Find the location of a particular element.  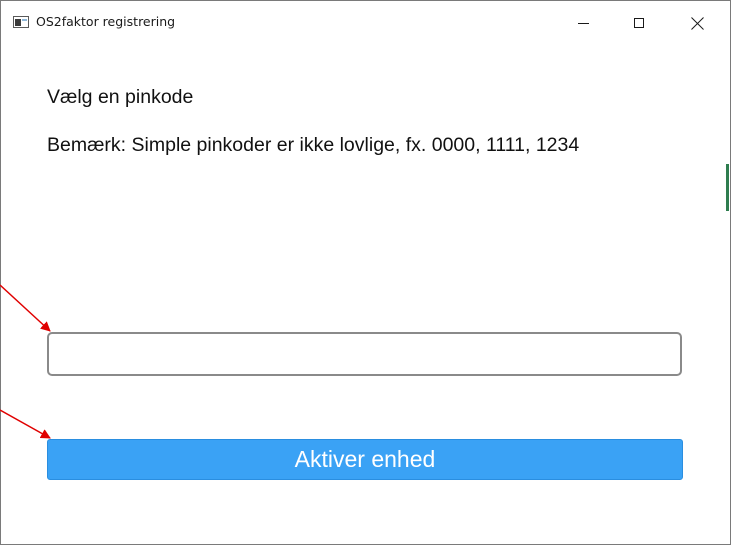

background-window-edge is located at coordinates (727, 187).